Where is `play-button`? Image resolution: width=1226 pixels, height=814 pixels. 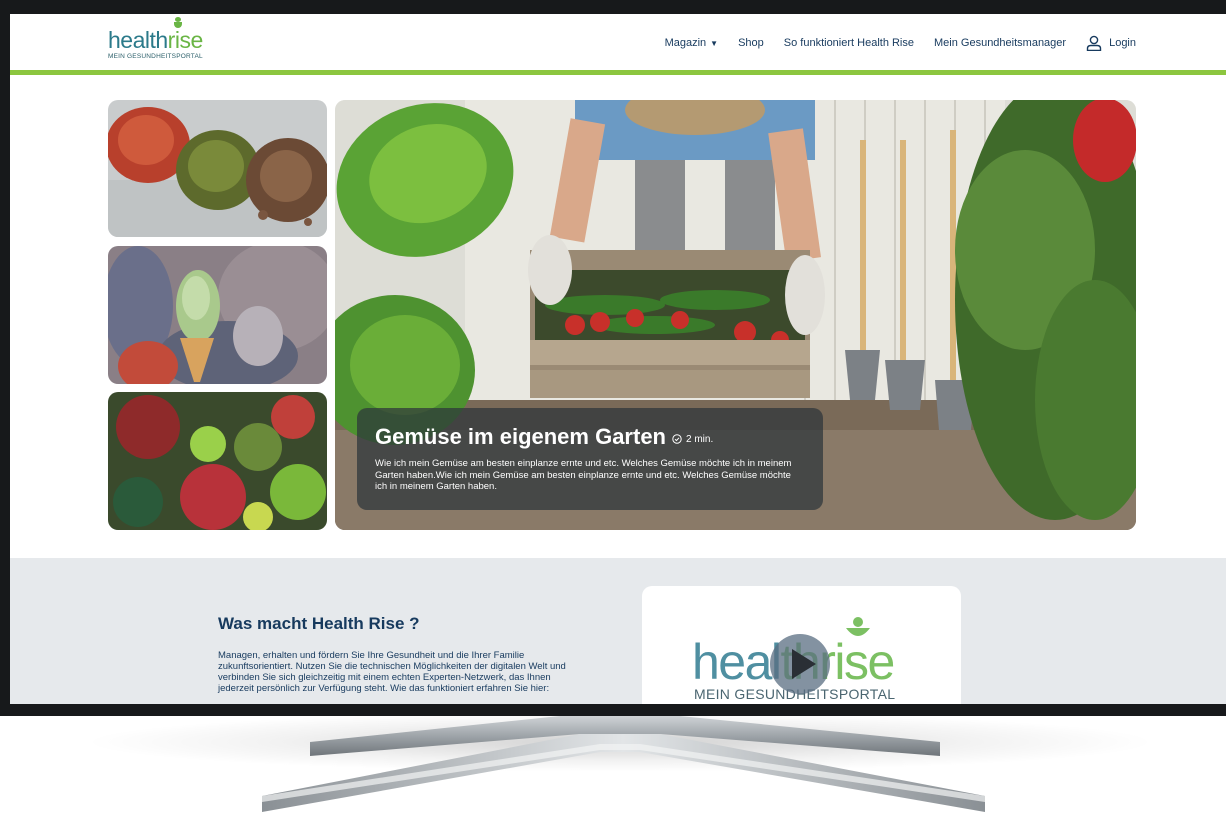 play-button is located at coordinates (800, 664).